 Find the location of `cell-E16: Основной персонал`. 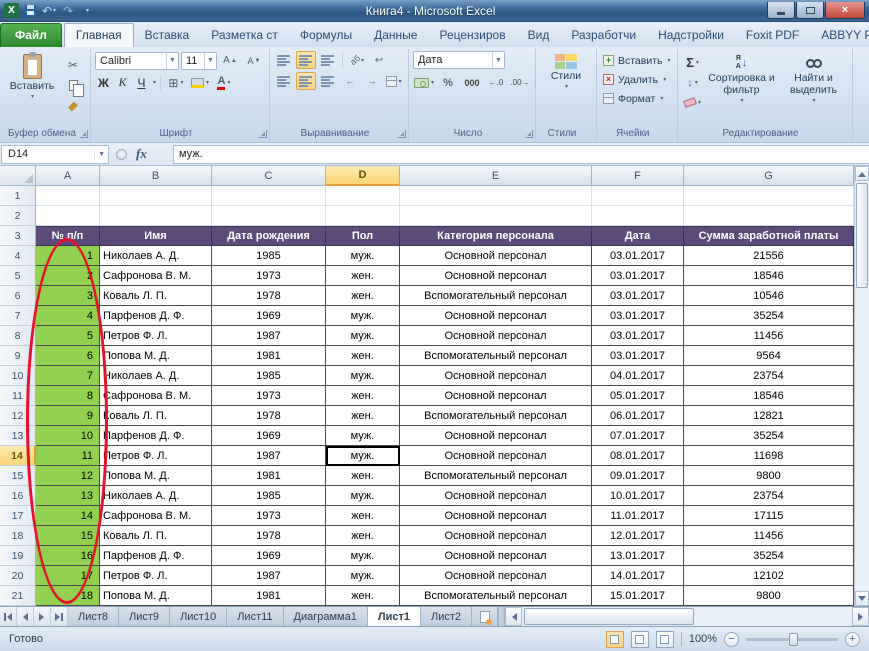

cell-E16: Основной персонал is located at coordinates (496, 496).